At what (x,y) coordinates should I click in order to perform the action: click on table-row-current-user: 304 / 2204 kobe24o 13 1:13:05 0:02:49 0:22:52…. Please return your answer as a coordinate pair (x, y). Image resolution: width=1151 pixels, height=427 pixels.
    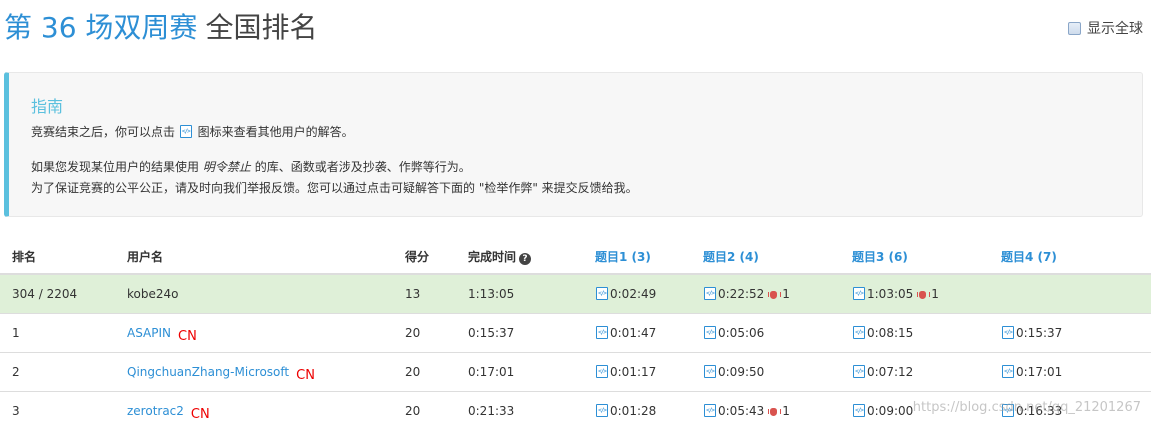
    Looking at the image, I should click on (575, 294).